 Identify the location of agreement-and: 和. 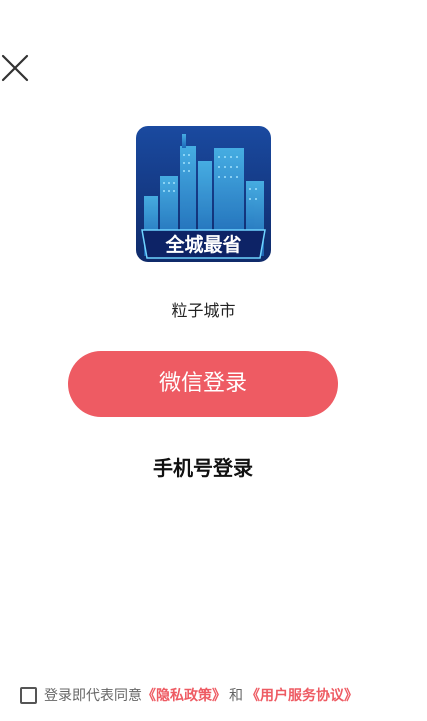
(236, 696).